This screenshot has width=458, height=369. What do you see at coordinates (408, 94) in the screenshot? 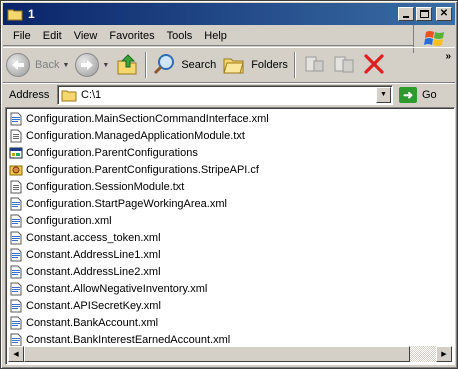
I see `go-arrow-icon: ➜` at bounding box center [408, 94].